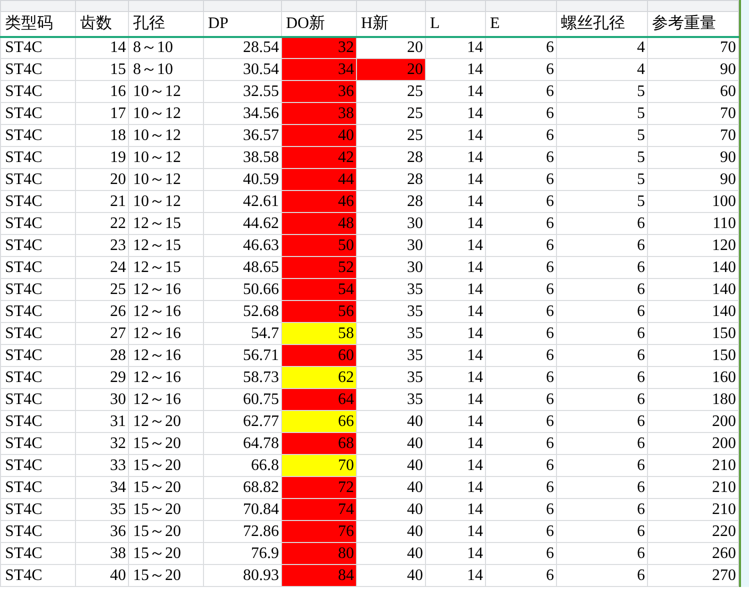  What do you see at coordinates (243, 245) in the screenshot?
I see `table-cell: 46.63` at bounding box center [243, 245].